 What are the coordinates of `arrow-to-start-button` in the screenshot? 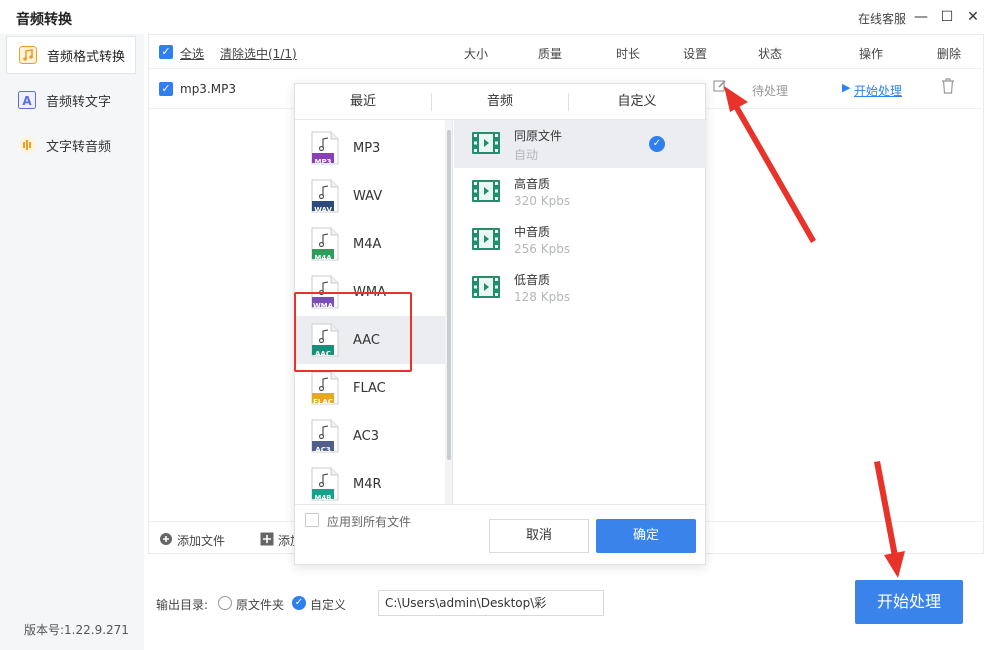 It's located at (889, 519).